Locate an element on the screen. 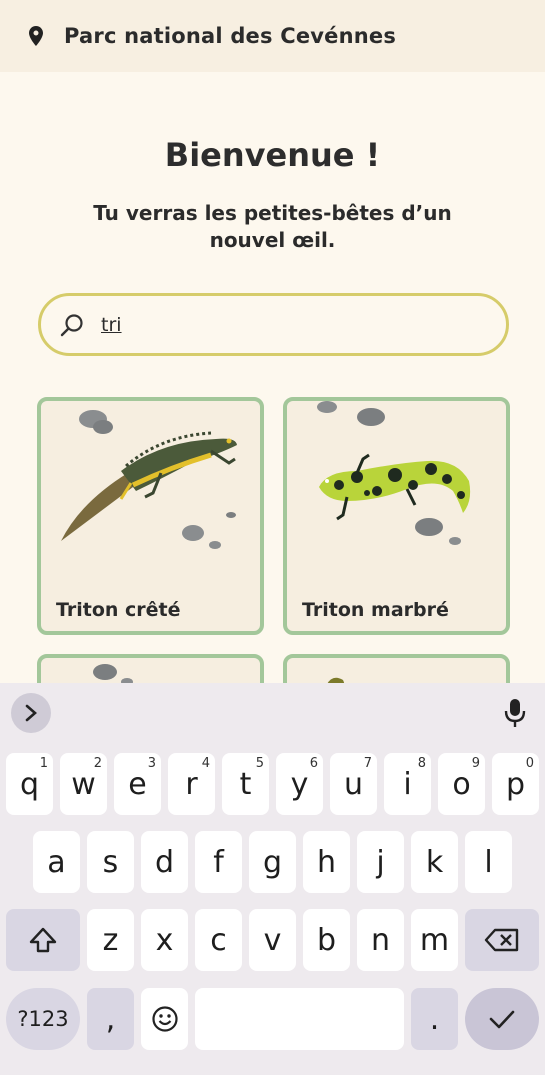 This screenshot has height=1075, width=545. search-input is located at coordinates (281, 324).